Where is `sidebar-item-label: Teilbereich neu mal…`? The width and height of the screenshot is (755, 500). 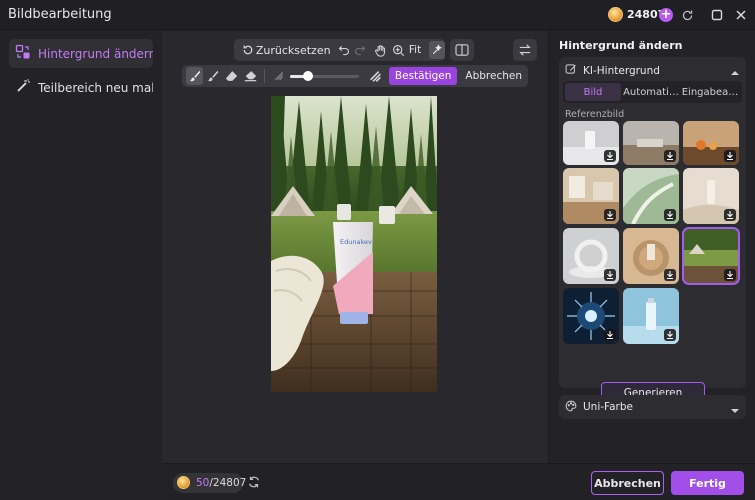
sidebar-item-label: Teilbereich neu mal… is located at coordinates (95, 87).